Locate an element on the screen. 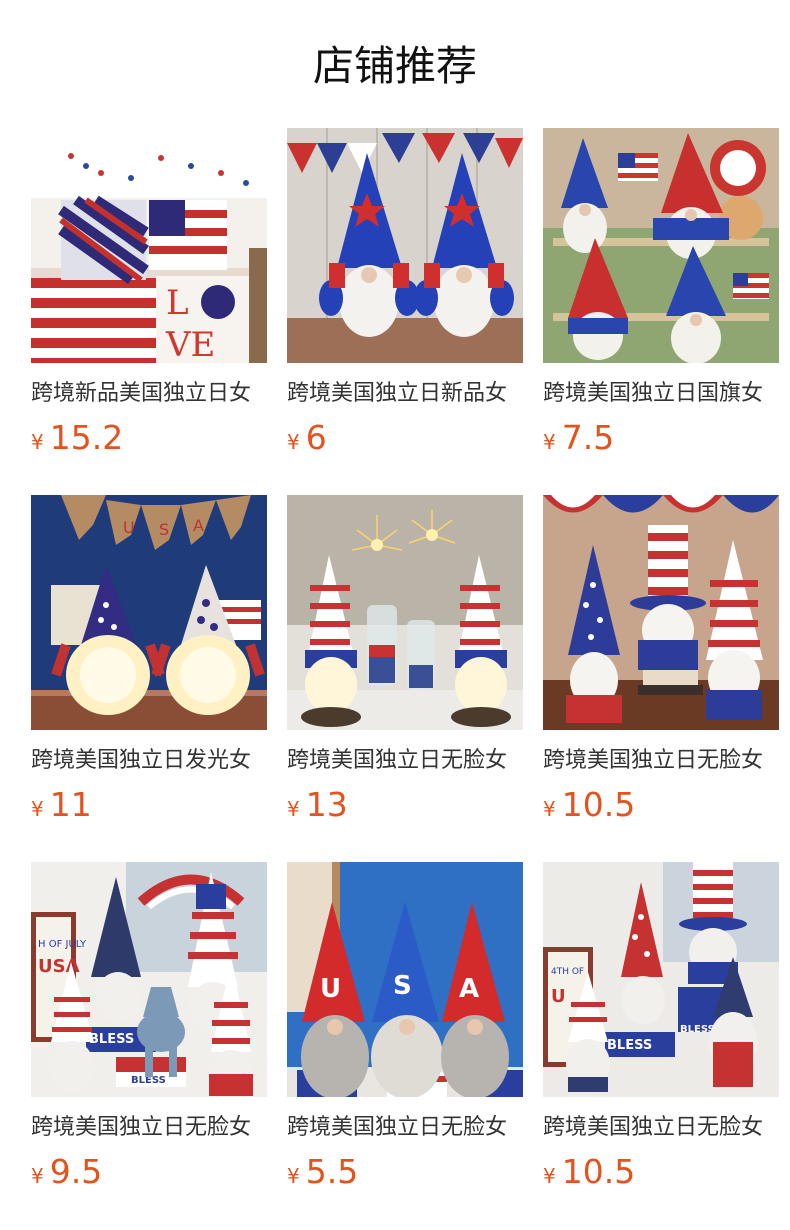  product-card: 跨境美国独立日国旗女 ¥7.5 is located at coordinates (661, 292).